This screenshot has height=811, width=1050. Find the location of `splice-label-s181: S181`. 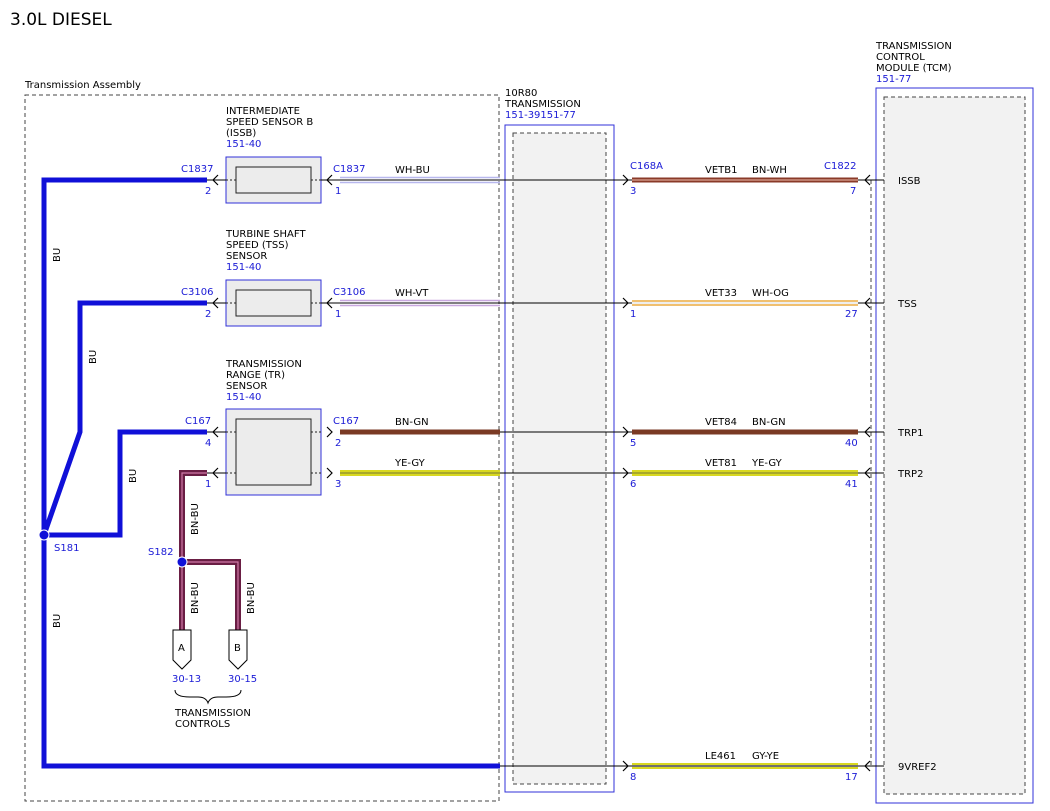

splice-label-s181: S181 is located at coordinates (66, 548).